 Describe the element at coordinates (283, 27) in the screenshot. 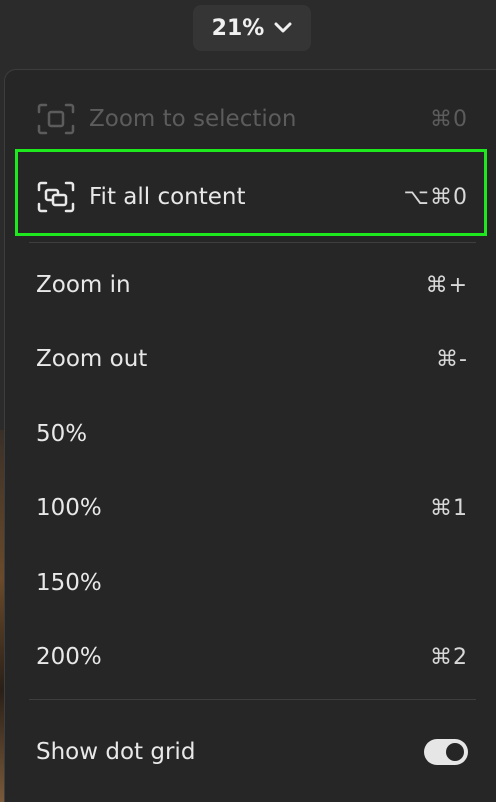

I see `chevron-down-icon` at that location.